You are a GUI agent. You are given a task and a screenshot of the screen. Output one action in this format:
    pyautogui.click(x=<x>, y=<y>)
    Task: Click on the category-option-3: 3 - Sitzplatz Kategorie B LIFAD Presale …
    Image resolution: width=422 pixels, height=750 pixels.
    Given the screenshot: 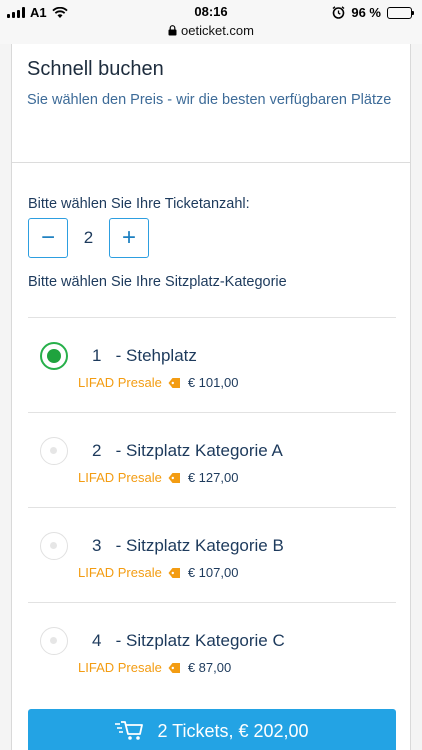 What is the action you would take?
    pyautogui.click(x=212, y=554)
    